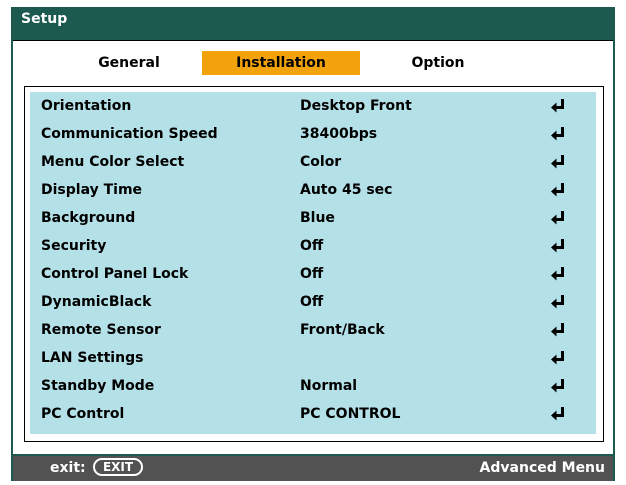  Describe the element at coordinates (101, 330) in the screenshot. I see `setting-label: Remote Sensor` at that location.